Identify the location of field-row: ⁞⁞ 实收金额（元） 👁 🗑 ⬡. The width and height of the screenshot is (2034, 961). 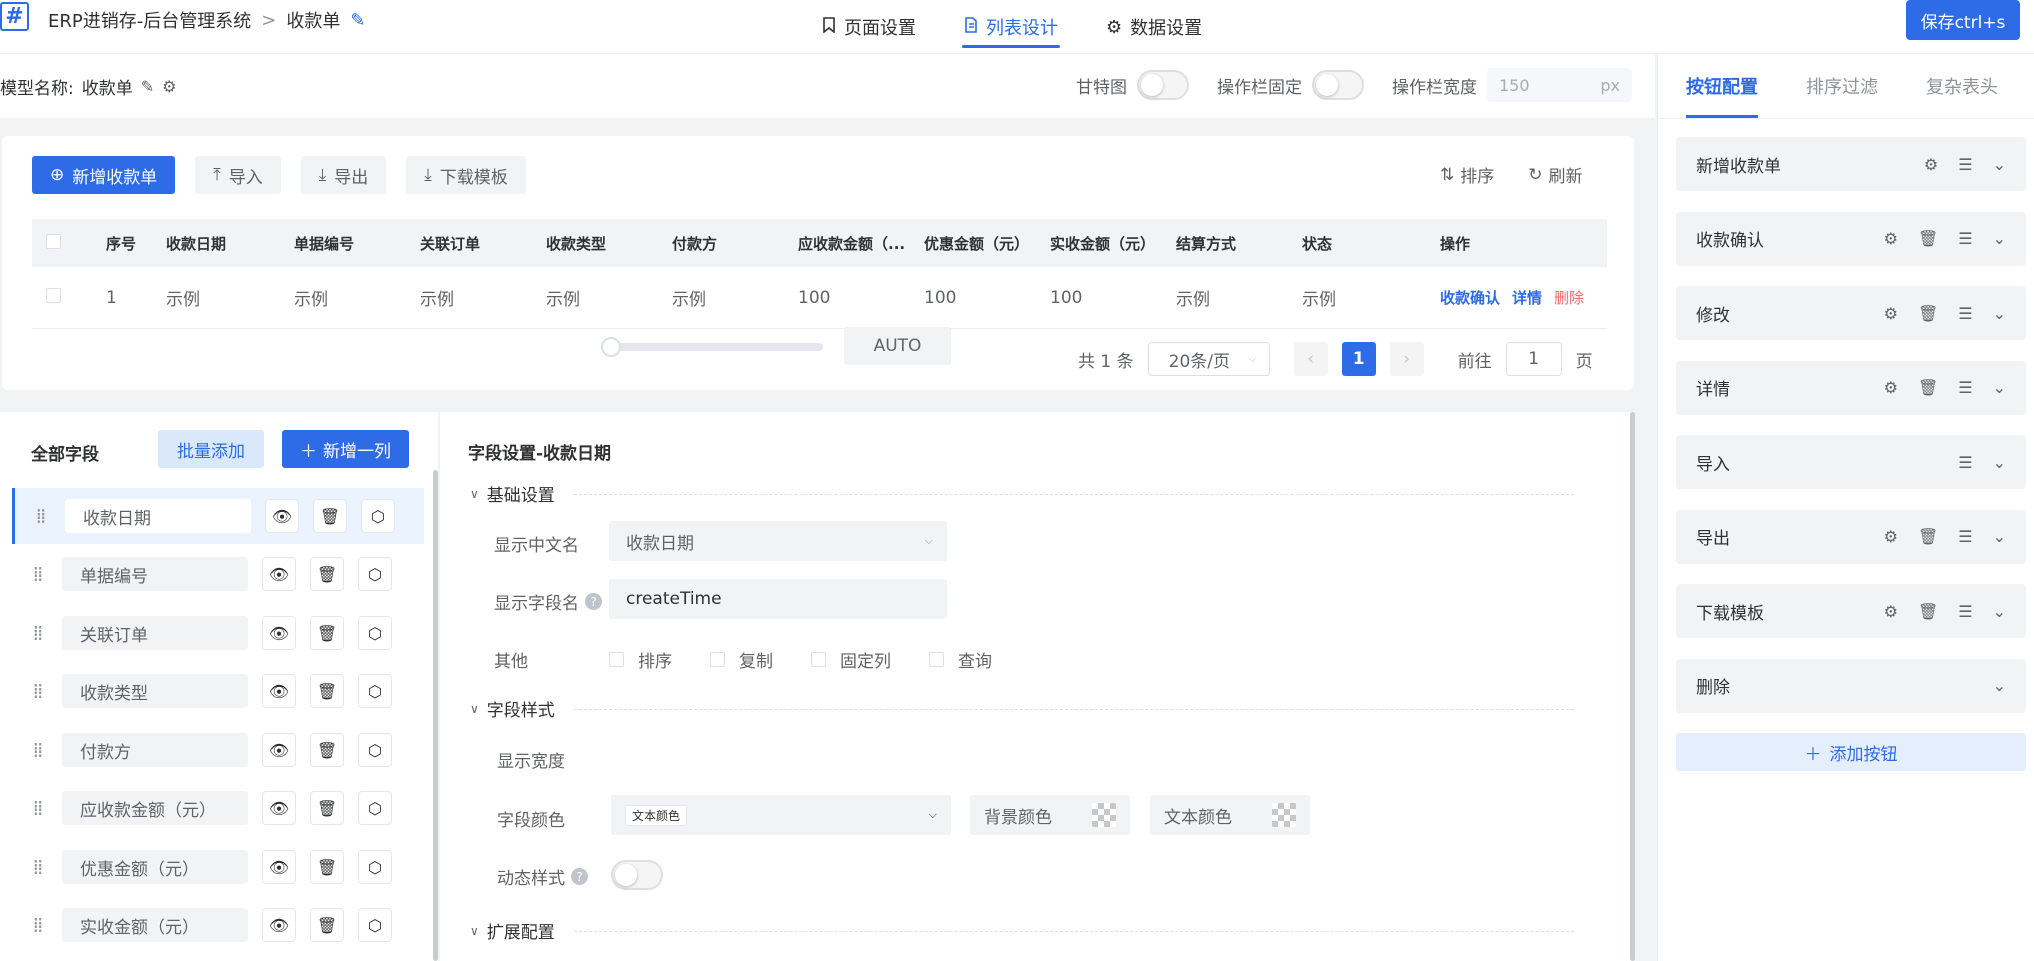
(218, 925).